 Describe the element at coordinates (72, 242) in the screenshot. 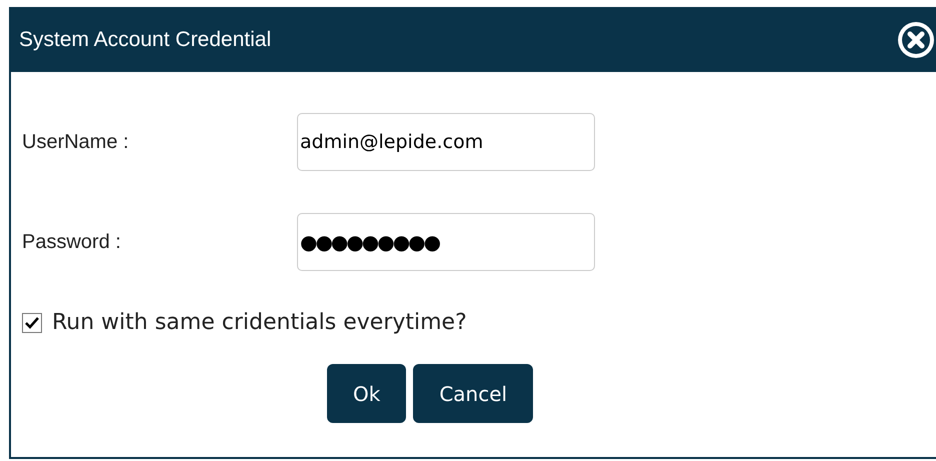

I see `field-label: Password :` at that location.